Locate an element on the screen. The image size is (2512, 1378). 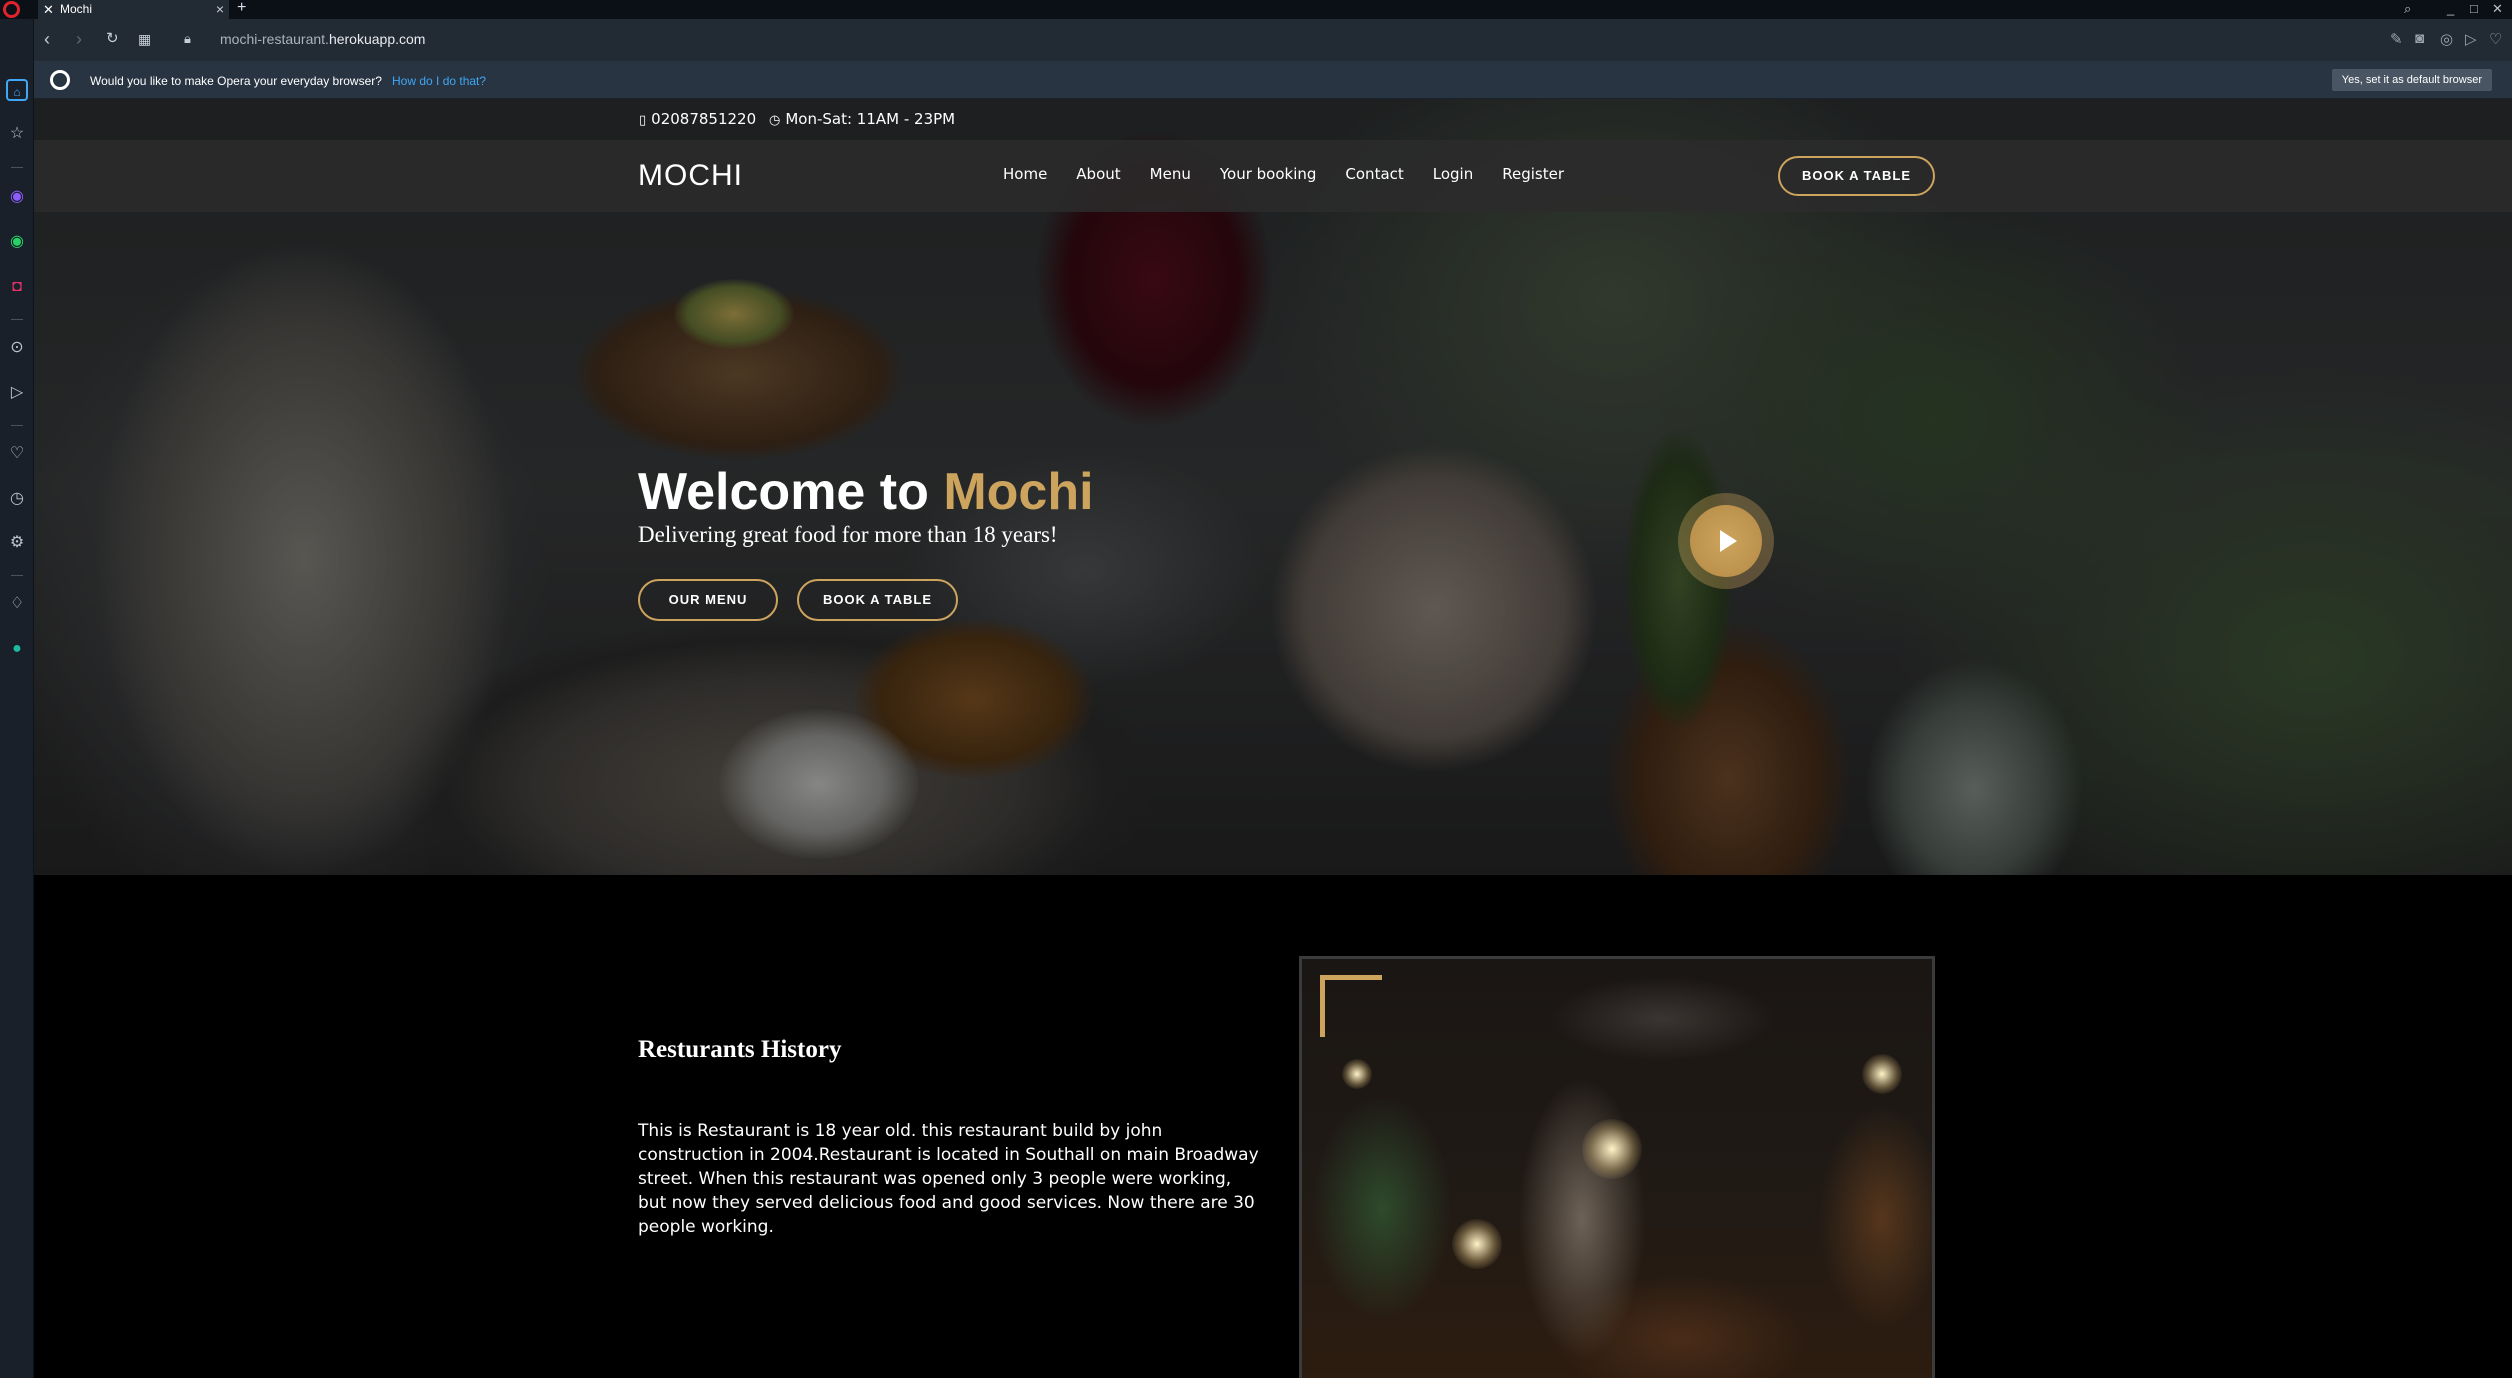
hero-title: Welcome to Mochi is located at coordinates (866, 492).